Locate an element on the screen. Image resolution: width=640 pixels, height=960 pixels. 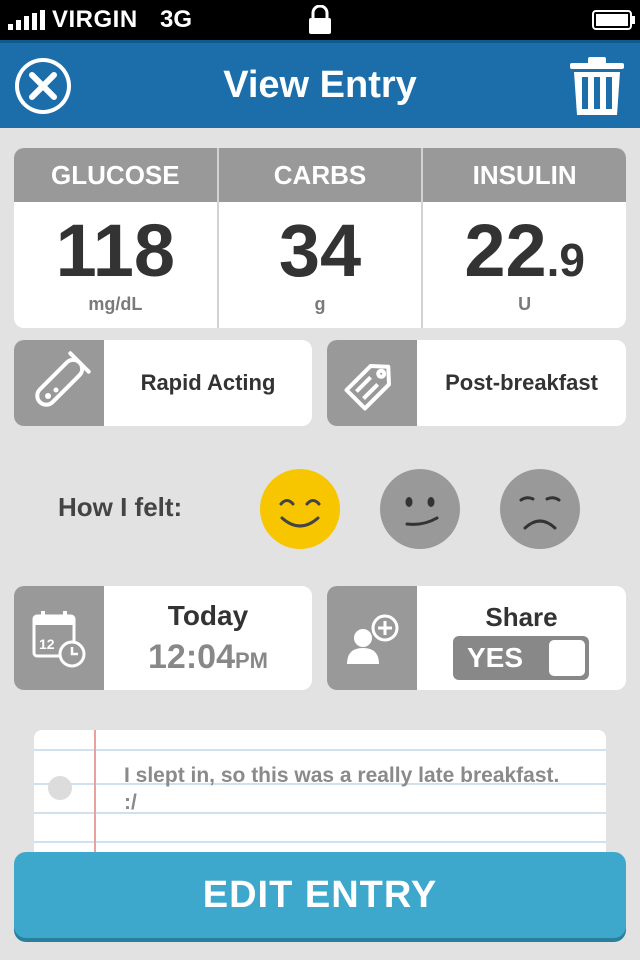
carbs-stat: CARBS 34 g is located at coordinates (321, 238).